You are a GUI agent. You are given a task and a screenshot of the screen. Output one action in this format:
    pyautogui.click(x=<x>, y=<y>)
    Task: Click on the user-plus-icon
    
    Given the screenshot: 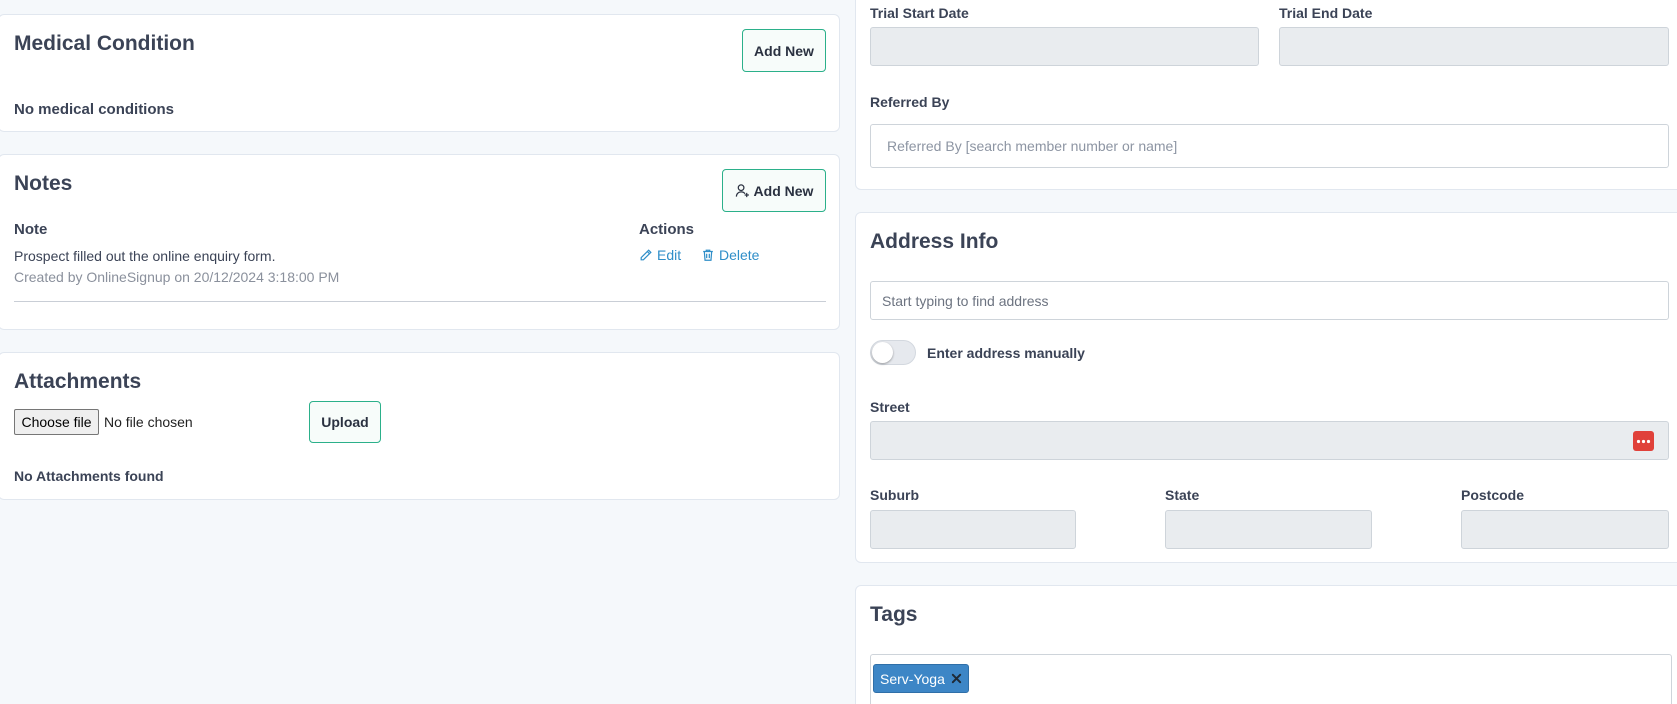 What is the action you would take?
    pyautogui.click(x=742, y=190)
    